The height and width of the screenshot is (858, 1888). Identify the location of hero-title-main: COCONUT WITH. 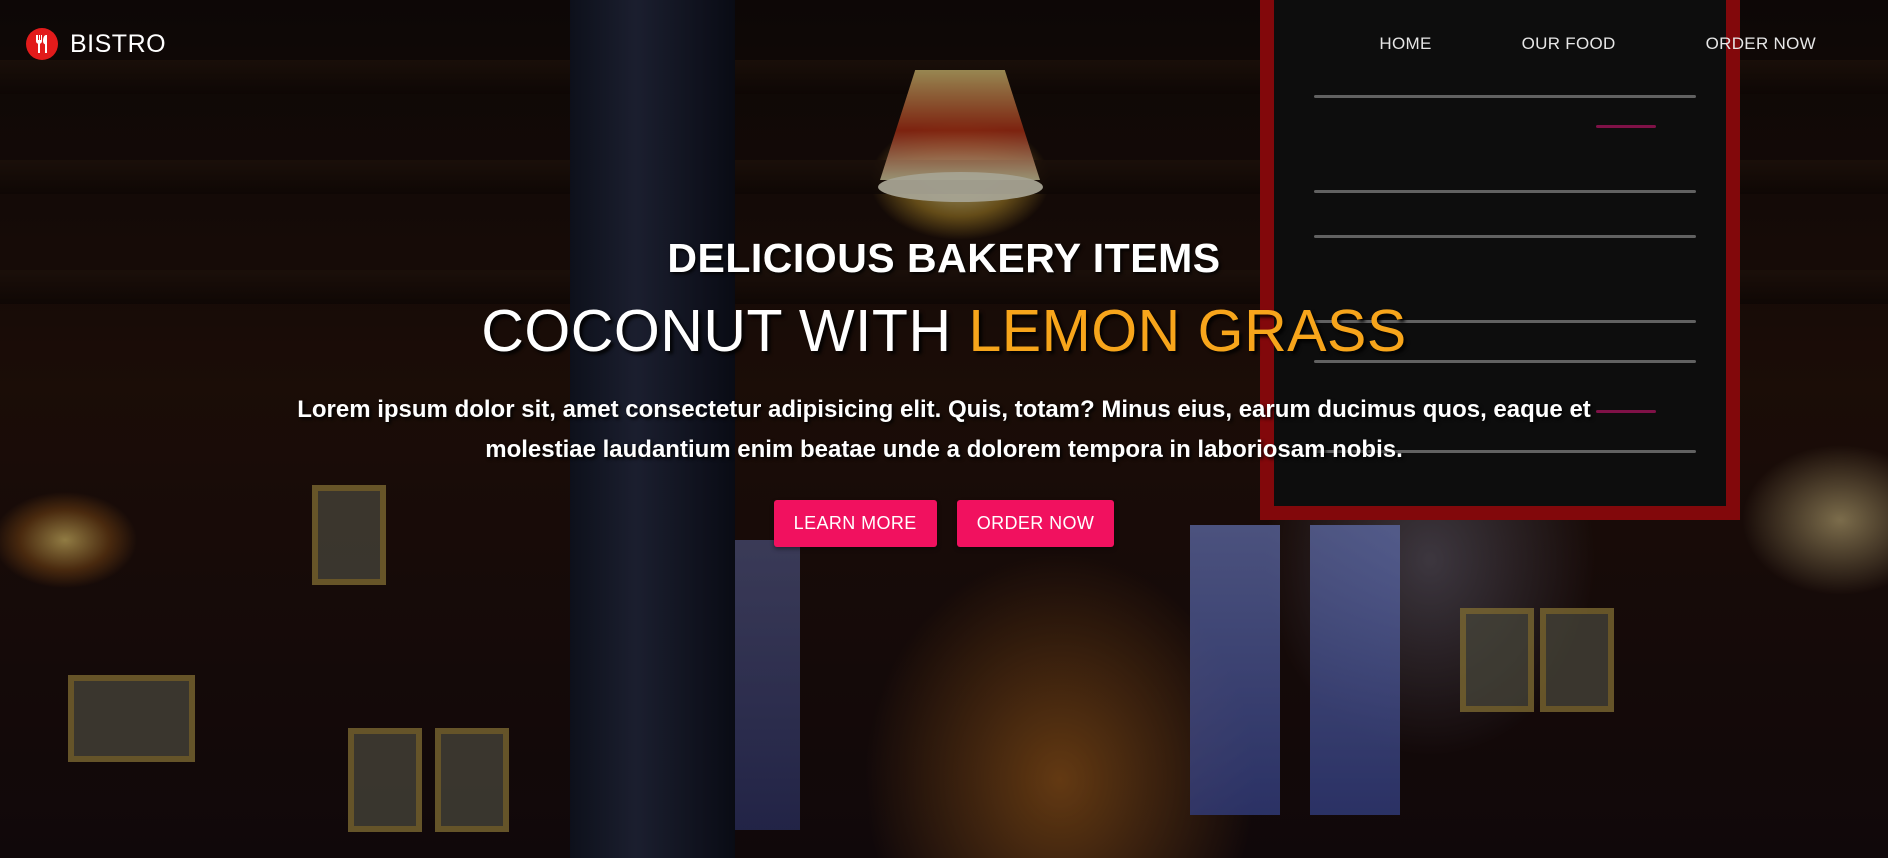
(725, 331).